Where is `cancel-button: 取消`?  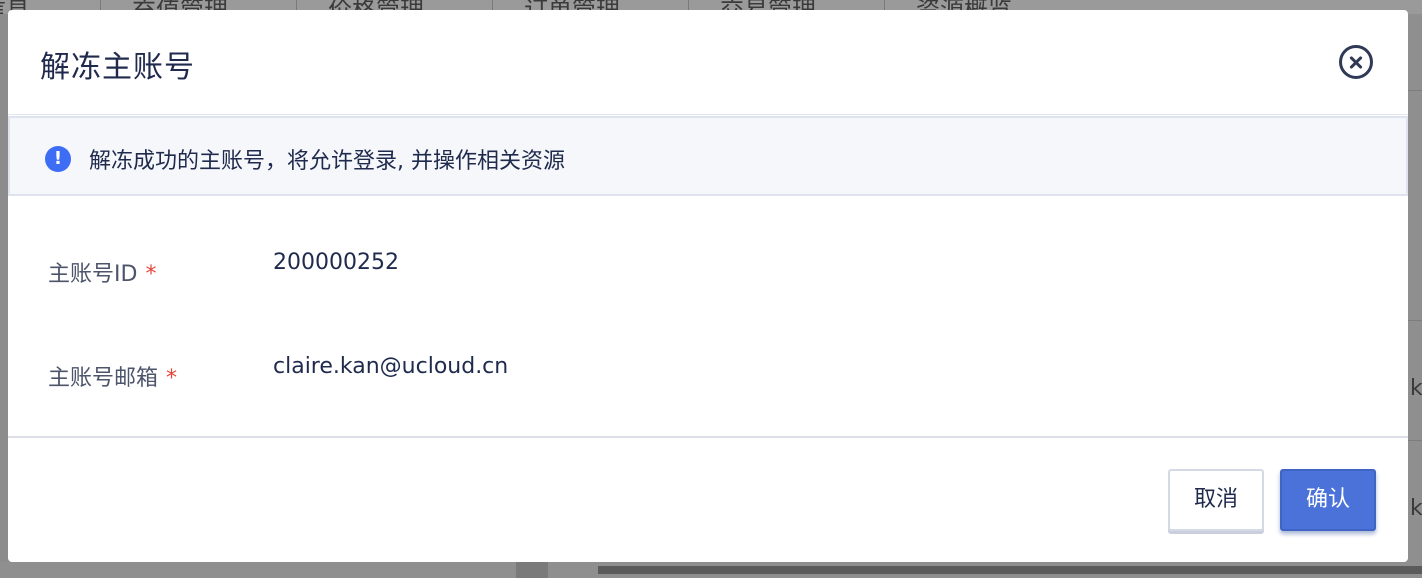
cancel-button: 取消 is located at coordinates (1216, 500).